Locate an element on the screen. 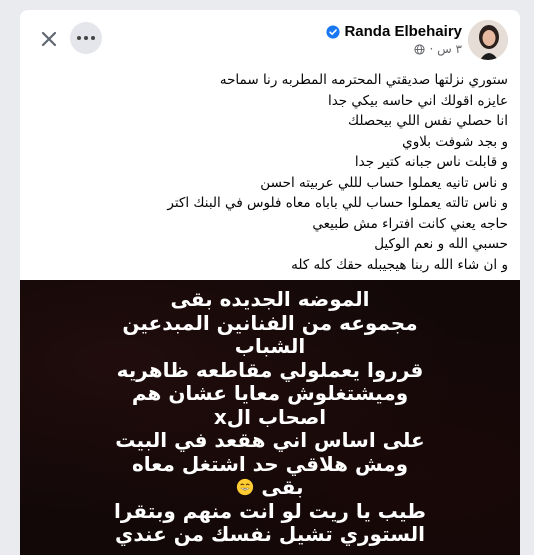 The height and width of the screenshot is (555, 534). close-icon is located at coordinates (49, 39).